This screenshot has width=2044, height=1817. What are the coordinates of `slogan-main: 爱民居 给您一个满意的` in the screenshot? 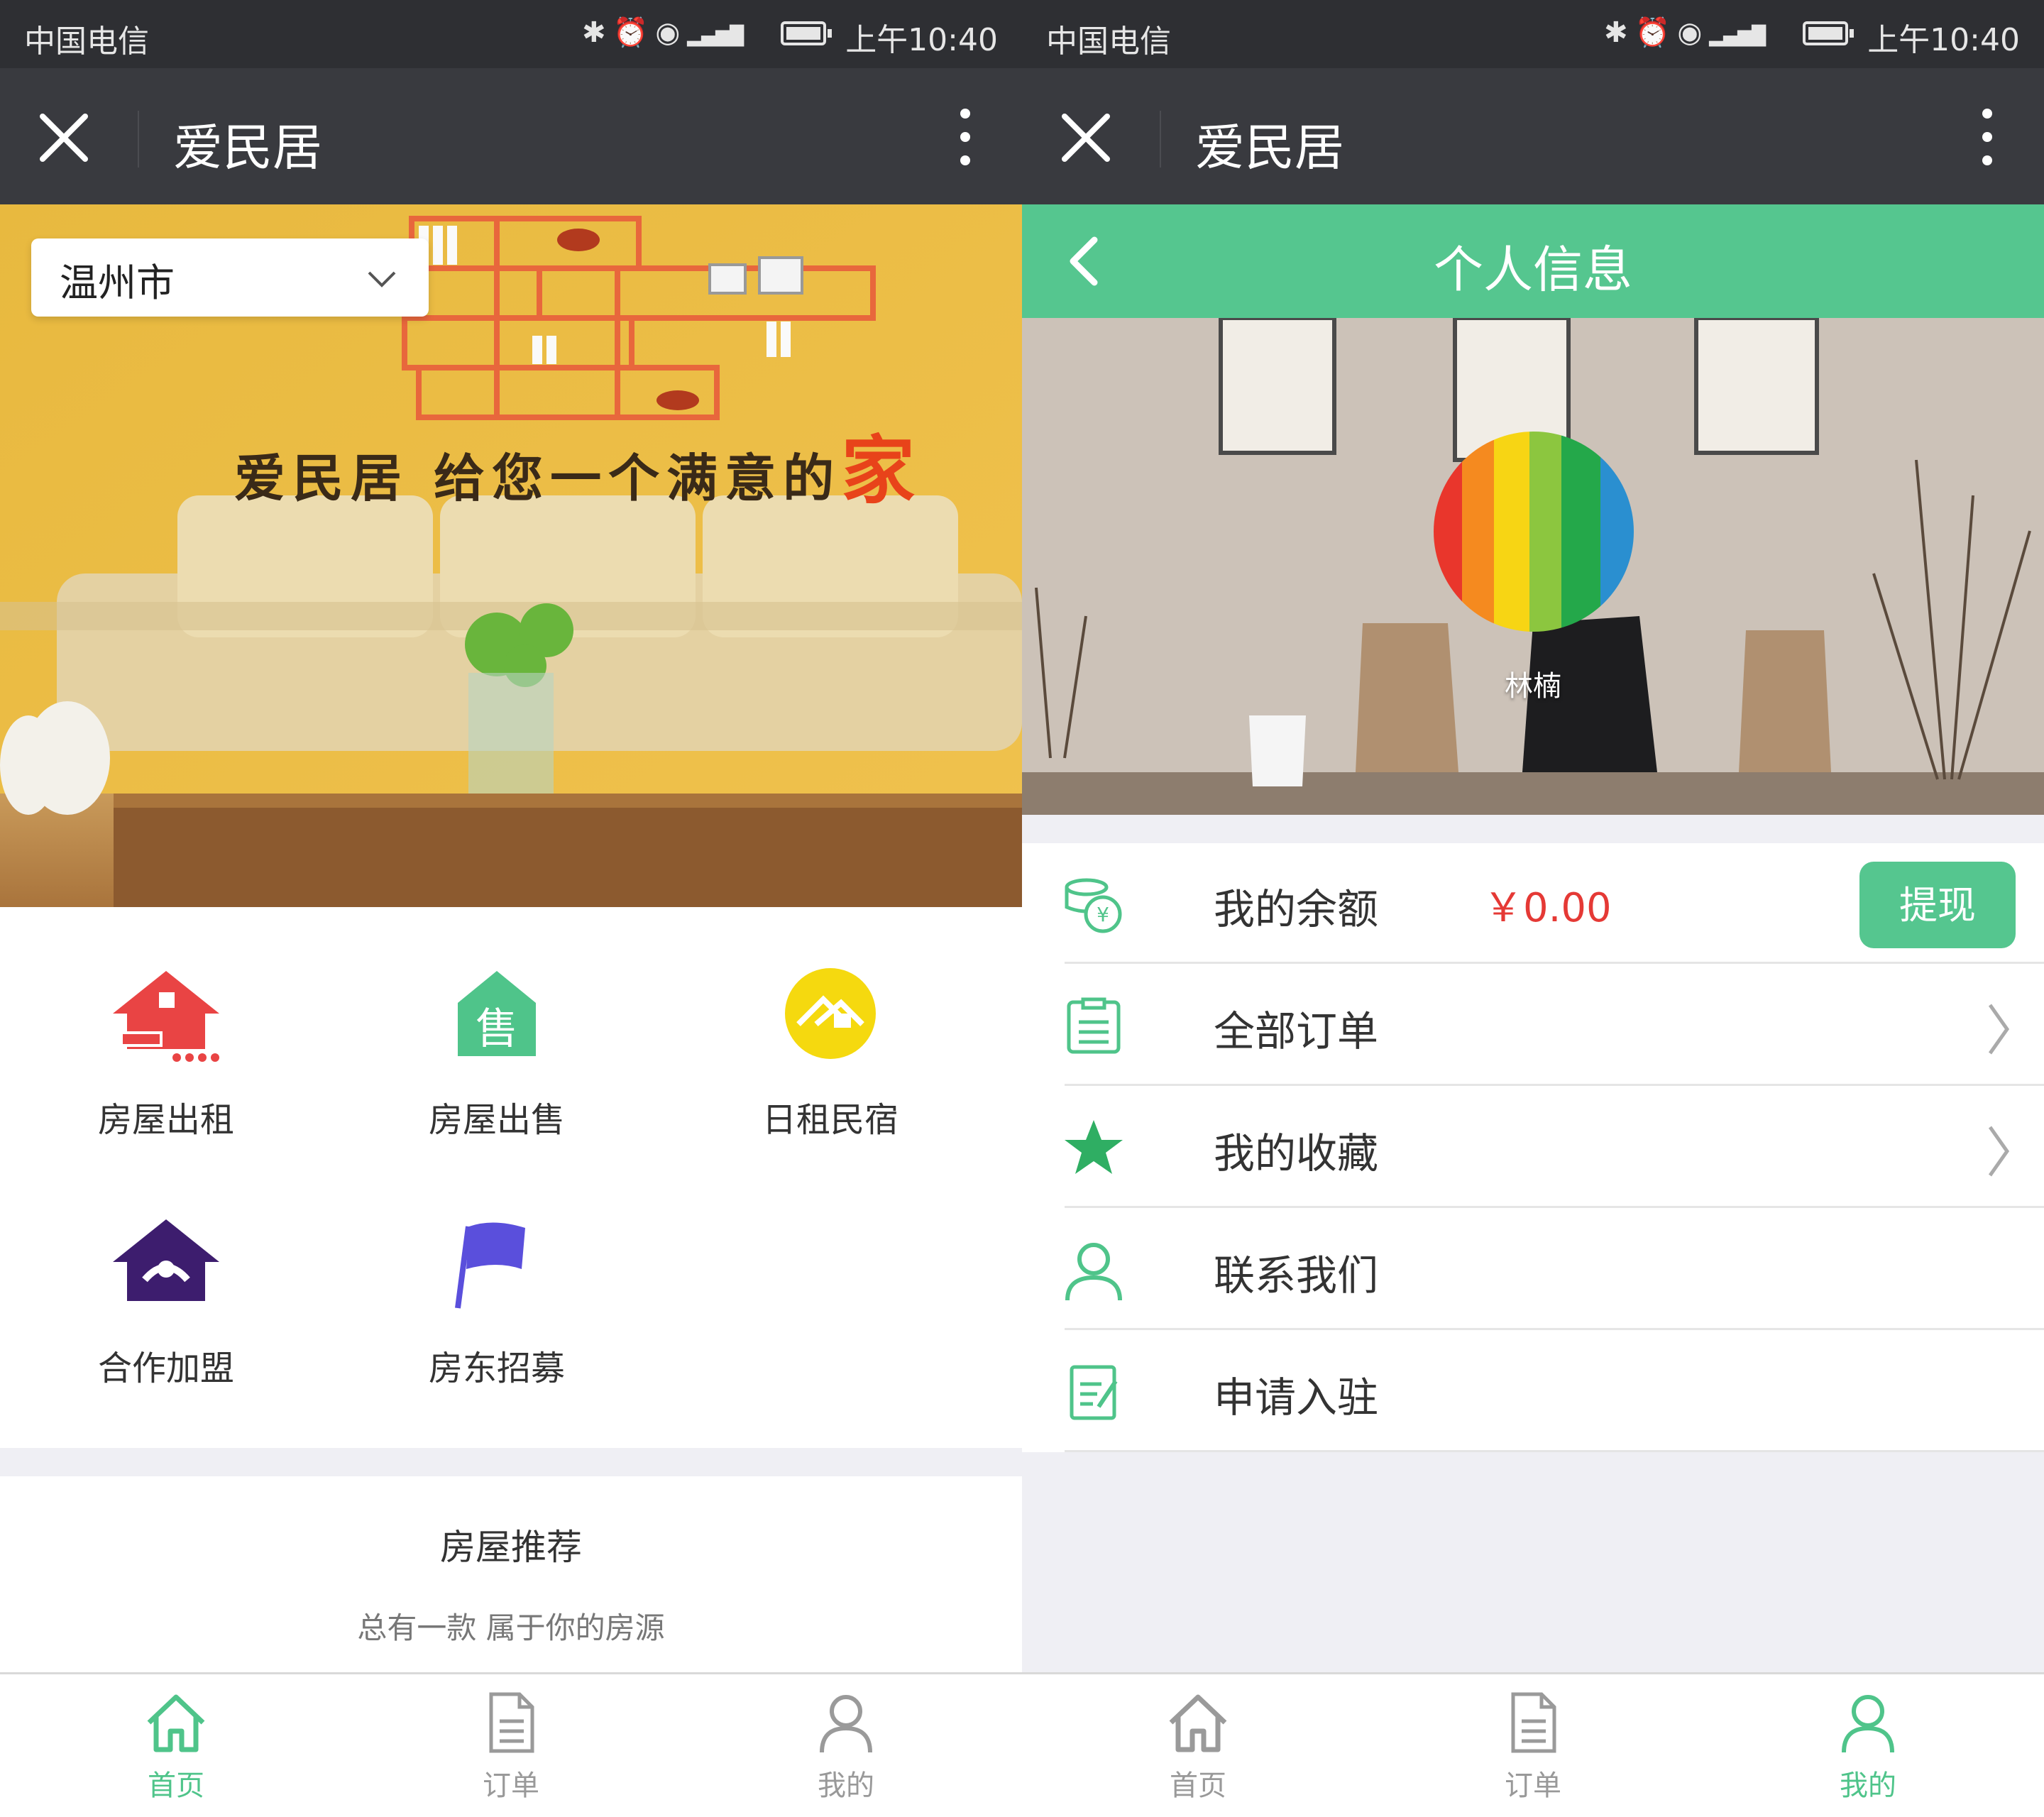 It's located at (538, 478).